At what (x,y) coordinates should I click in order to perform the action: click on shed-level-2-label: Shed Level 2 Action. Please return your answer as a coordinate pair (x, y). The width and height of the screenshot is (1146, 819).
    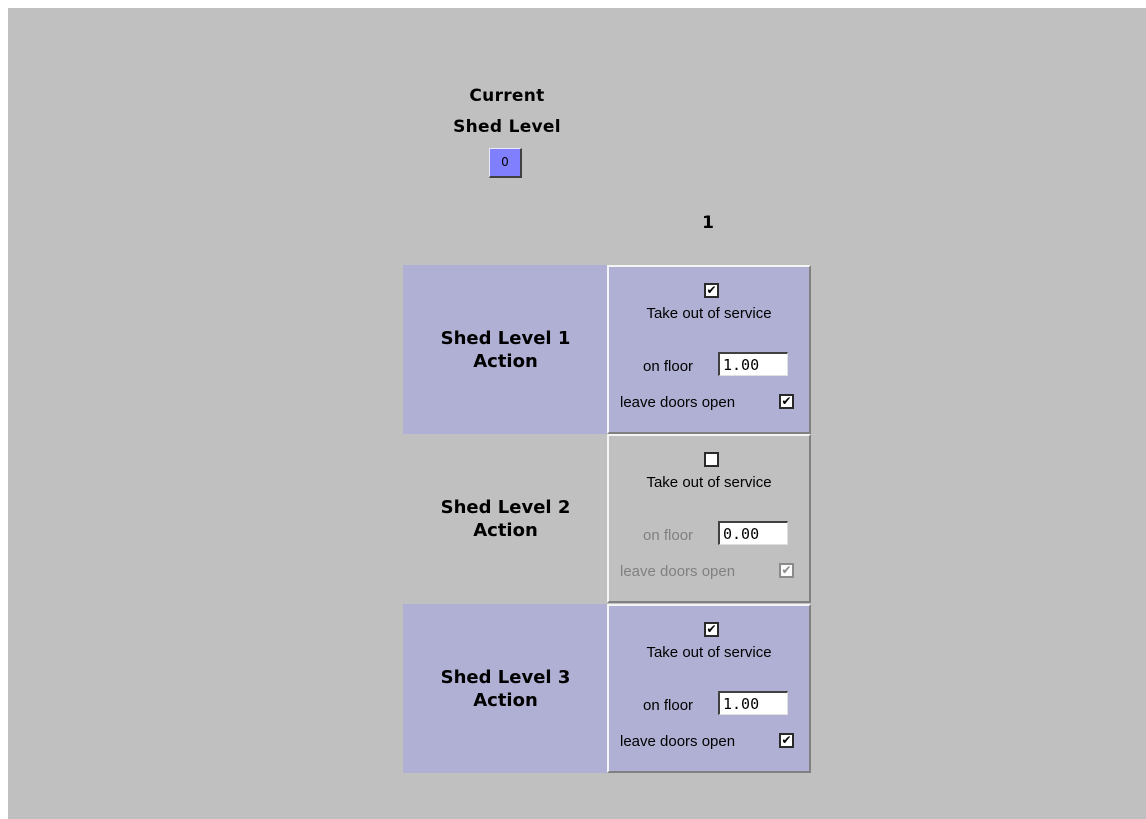
    Looking at the image, I should click on (505, 518).